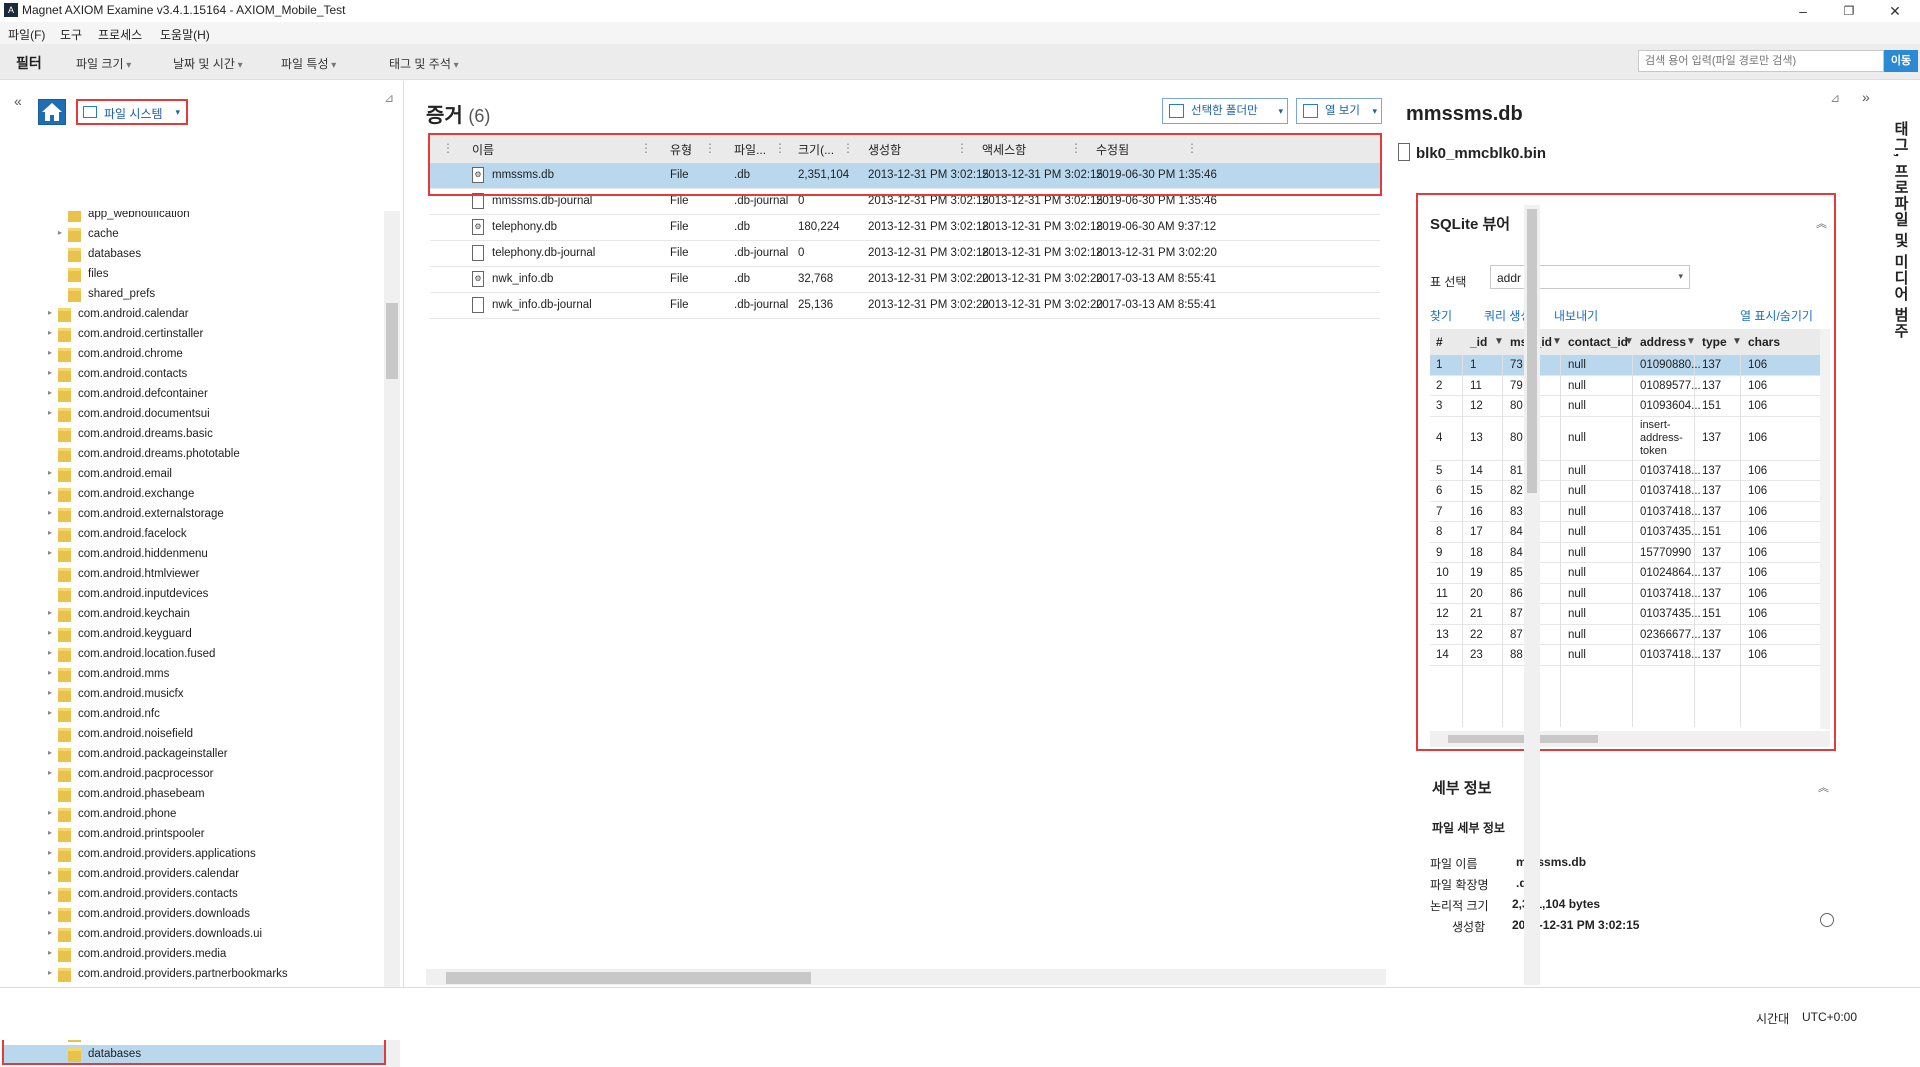 This screenshot has width=1920, height=1067. What do you see at coordinates (194, 495) in the screenshot?
I see `tree-item: ▸ com.android.exchange` at bounding box center [194, 495].